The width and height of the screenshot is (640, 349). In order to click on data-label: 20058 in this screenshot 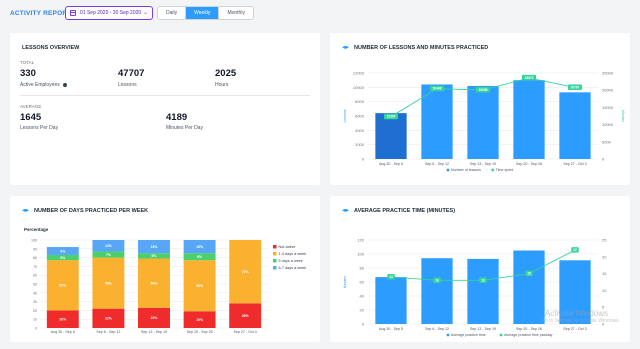, I will do `click(483, 90)`.